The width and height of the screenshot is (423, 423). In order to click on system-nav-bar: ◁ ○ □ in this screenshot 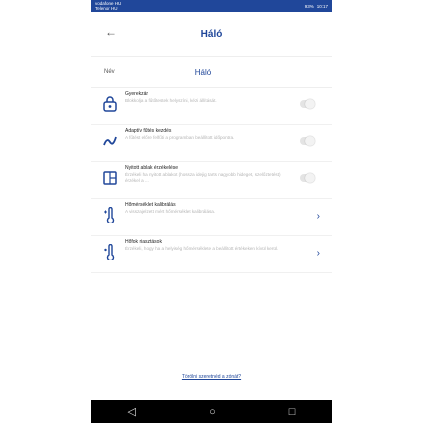, I will do `click(211, 411)`.